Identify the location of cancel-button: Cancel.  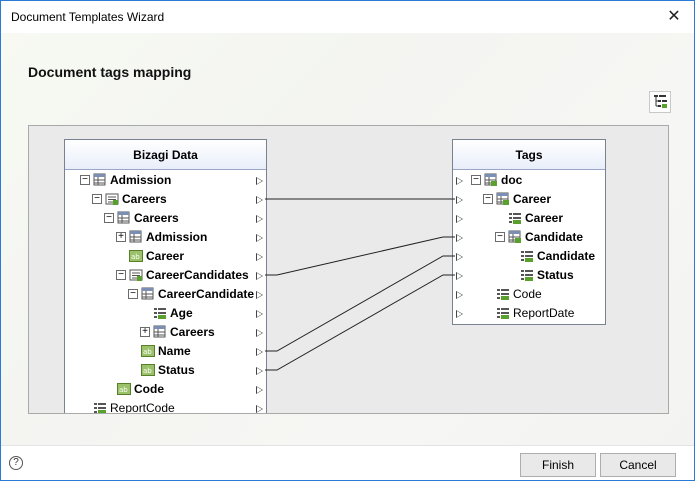
(638, 465).